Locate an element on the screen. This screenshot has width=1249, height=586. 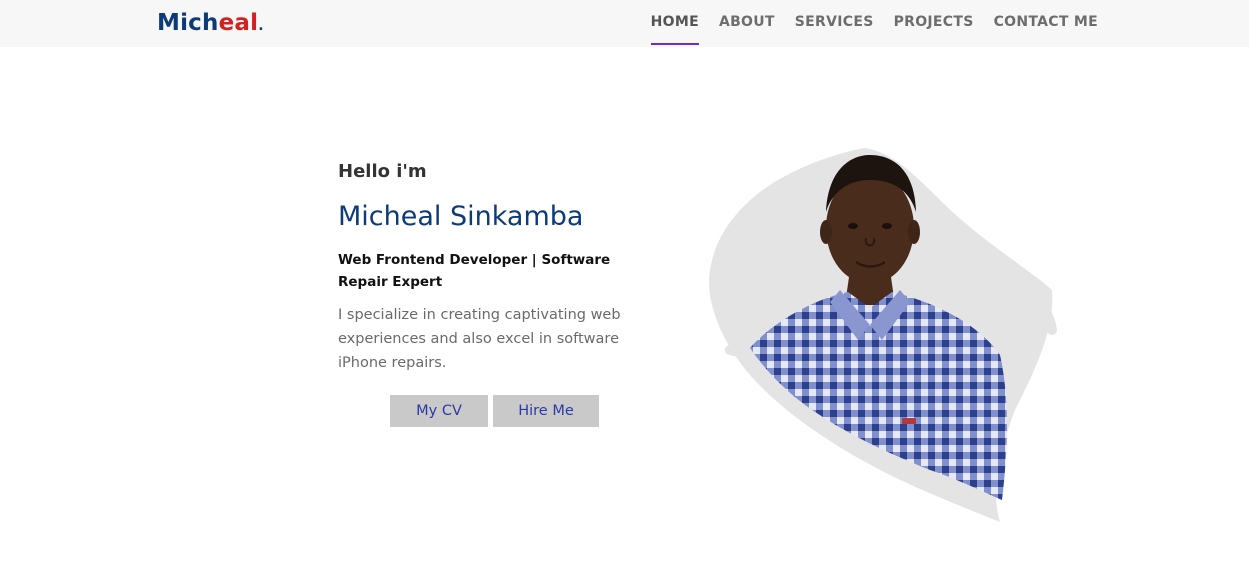
hero-greeting: Hello i'm is located at coordinates (382, 171).